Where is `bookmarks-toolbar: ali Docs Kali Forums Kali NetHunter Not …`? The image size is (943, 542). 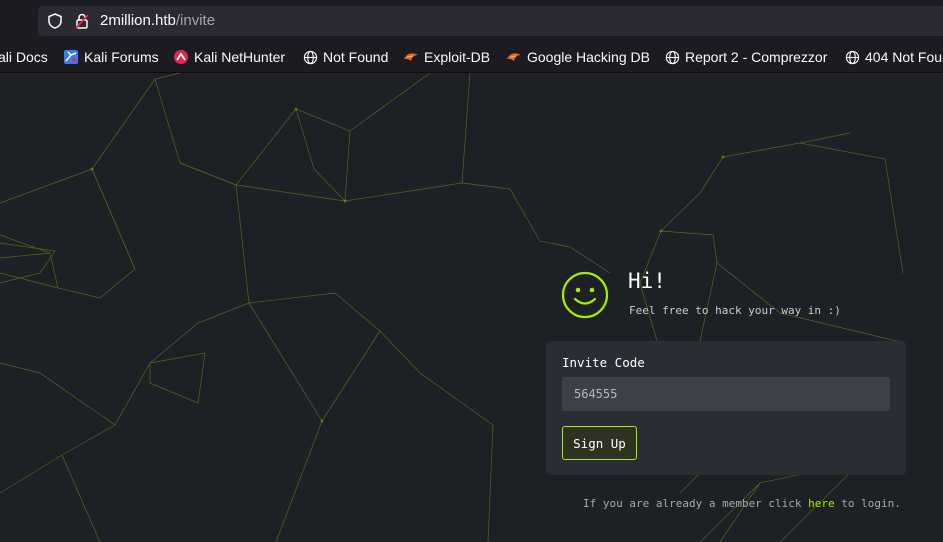
bookmarks-toolbar: ali Docs Kali Forums Kali NetHunter Not … is located at coordinates (471, 57).